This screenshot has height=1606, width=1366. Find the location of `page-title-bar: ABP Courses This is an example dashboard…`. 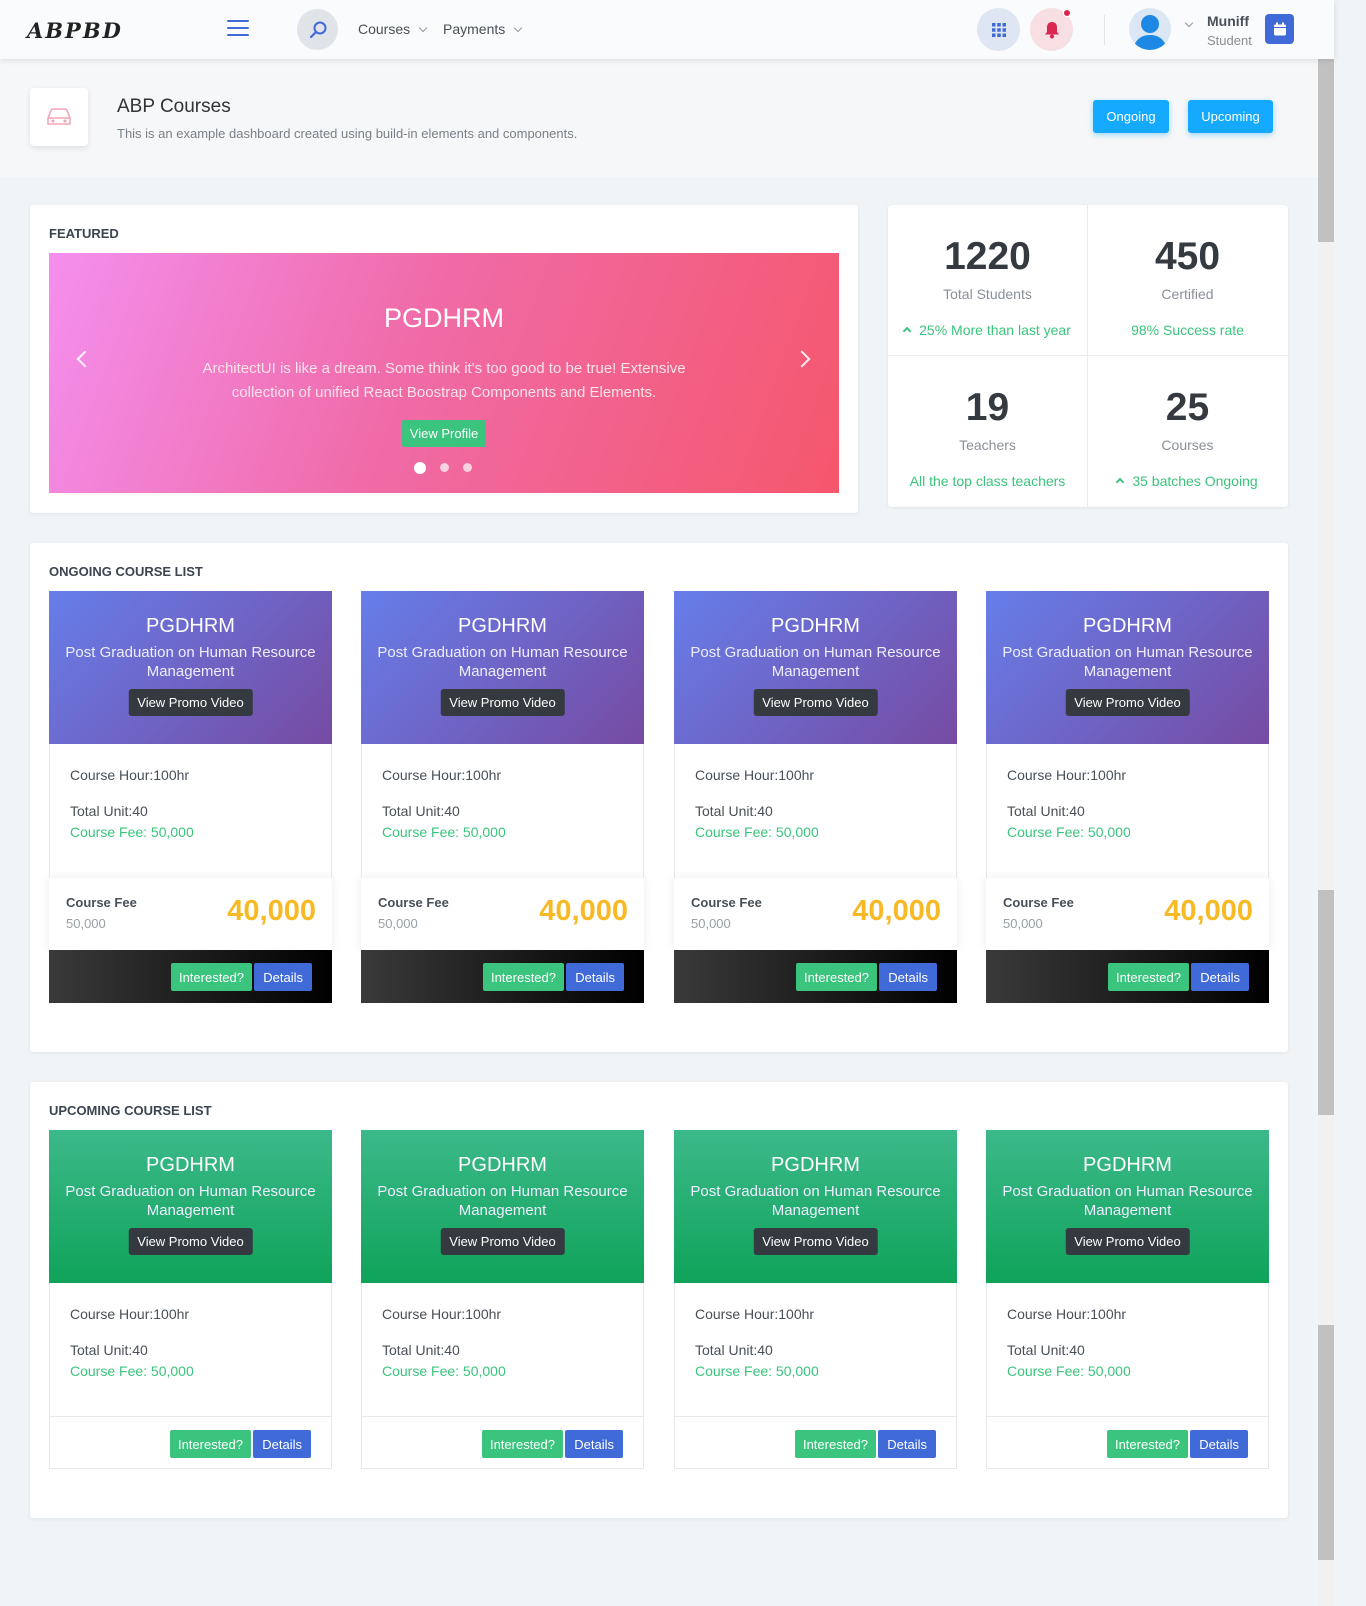

page-title-bar: ABP Courses This is an example dashboard… is located at coordinates (659, 118).